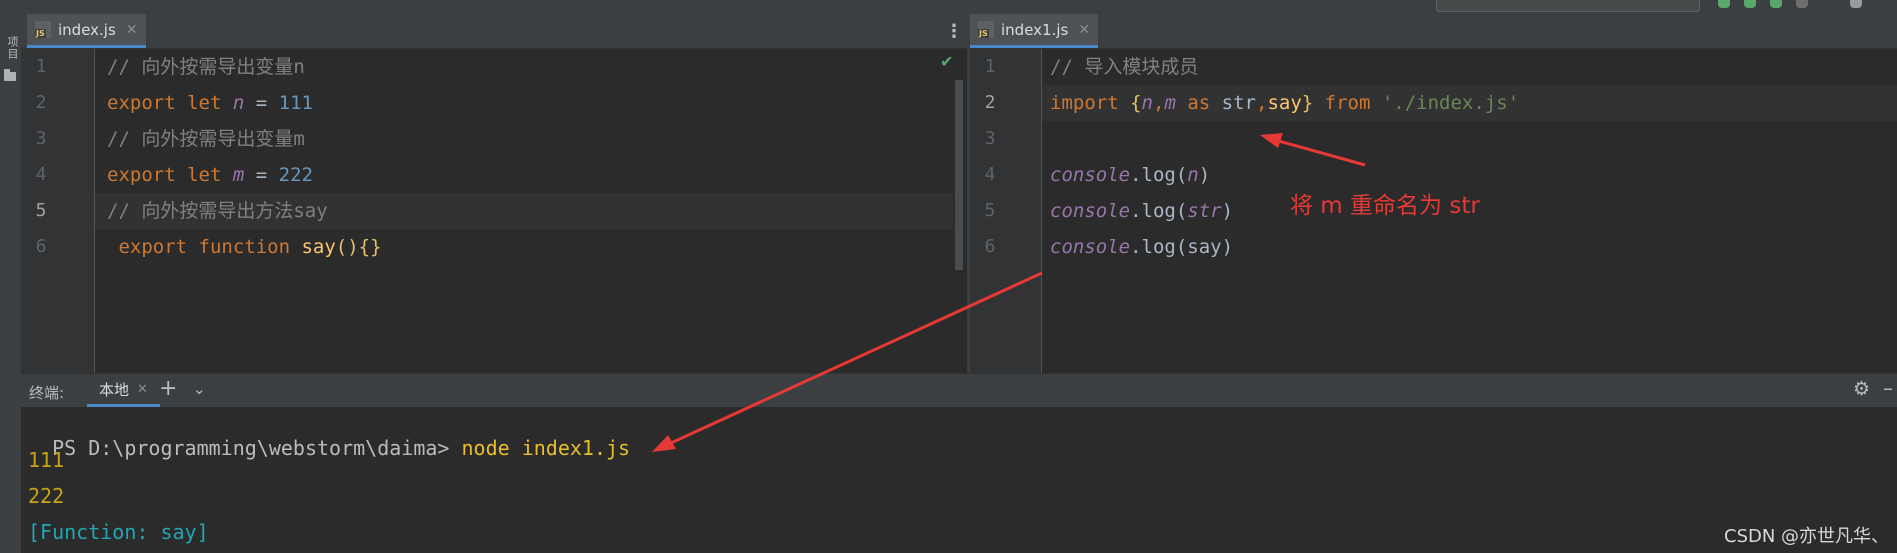  I want to click on arrow-head-output, so click(664, 443).